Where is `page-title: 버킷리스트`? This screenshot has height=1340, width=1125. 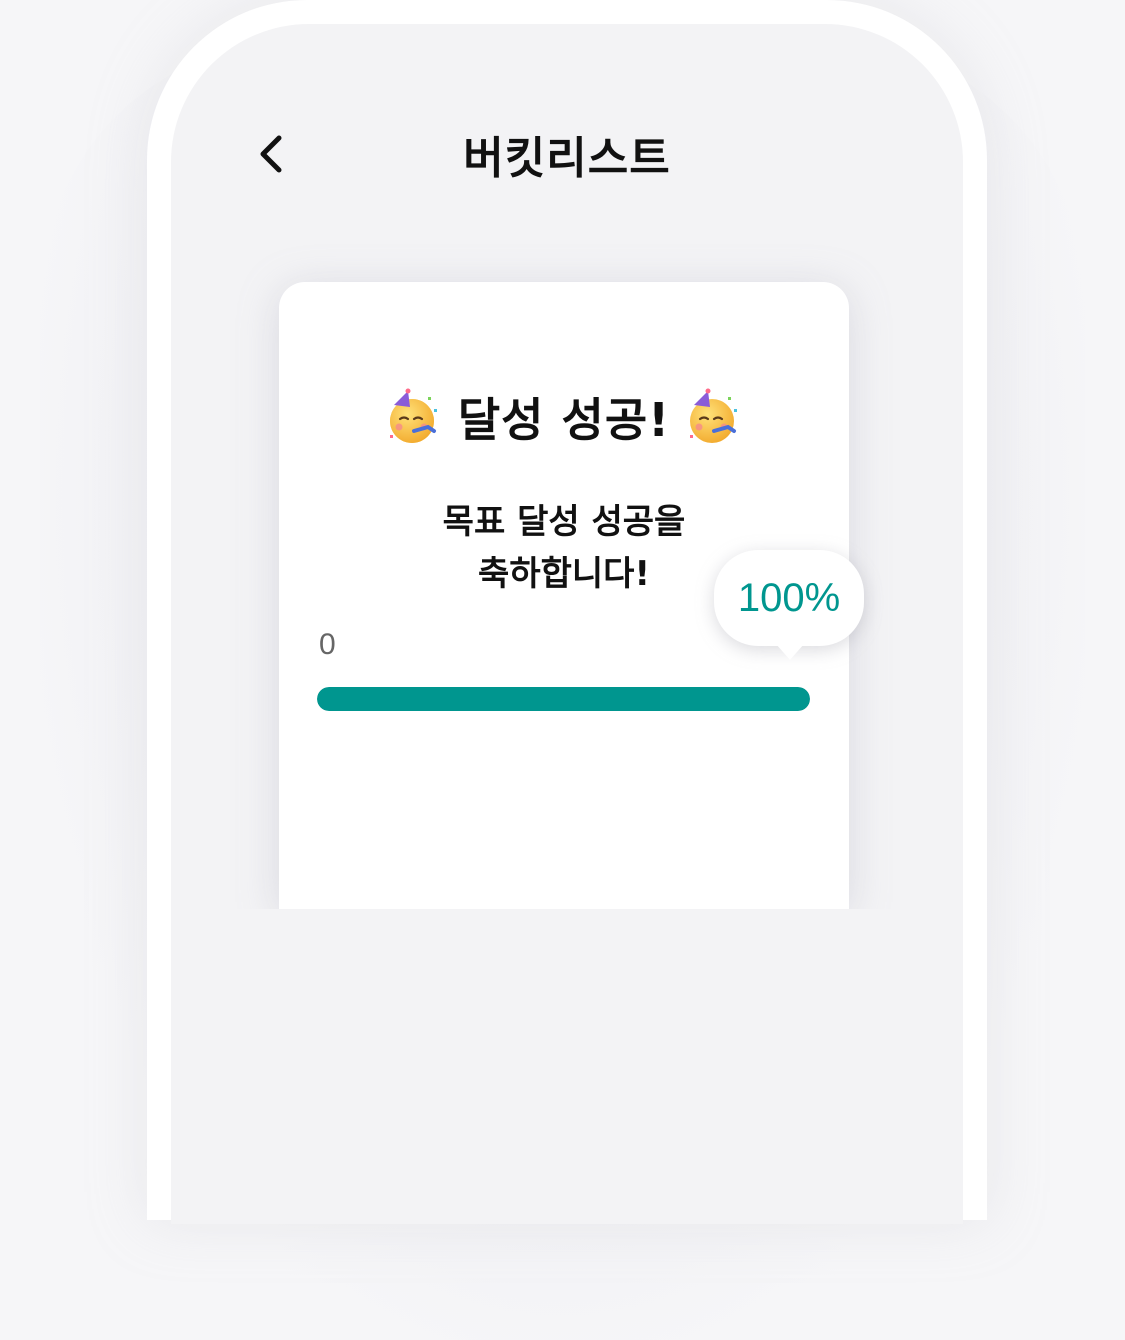
page-title: 버킷리스트 is located at coordinates (567, 158).